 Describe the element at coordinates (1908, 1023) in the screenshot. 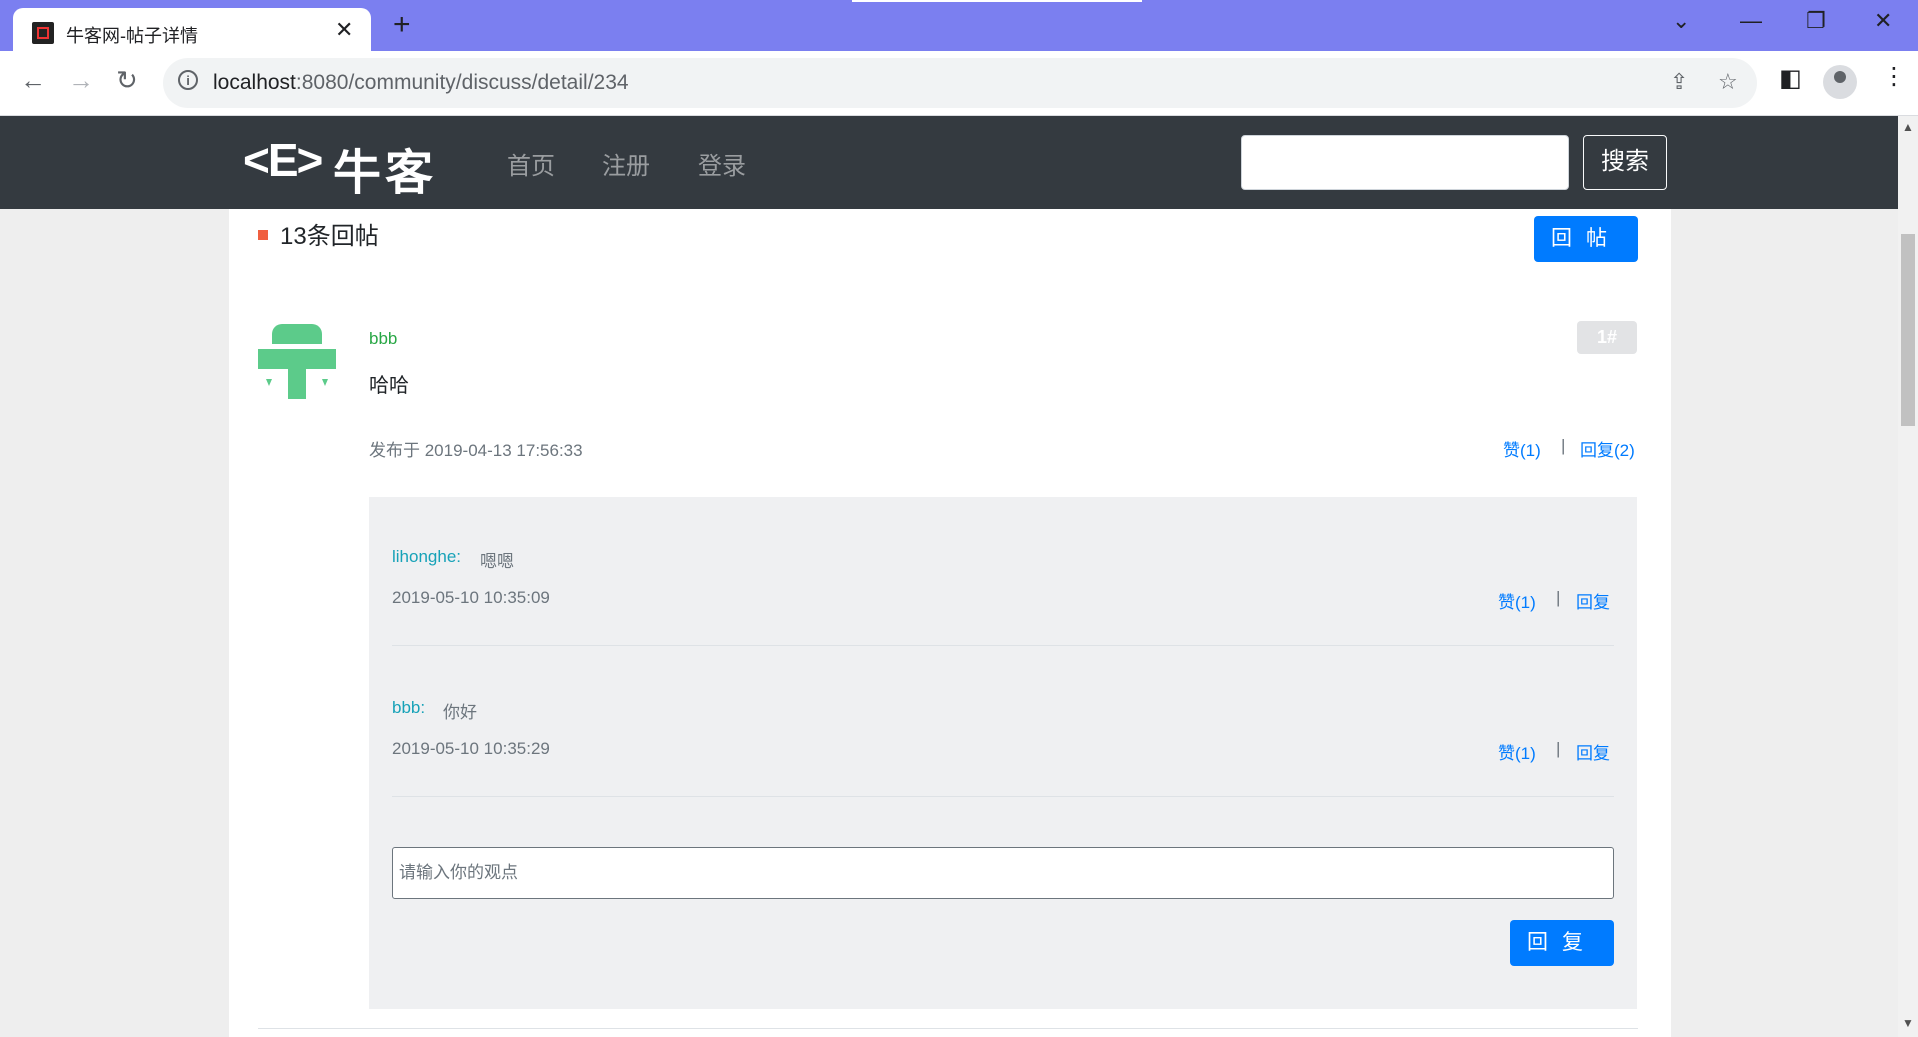

I see `scroll-down-icon: ▼` at that location.